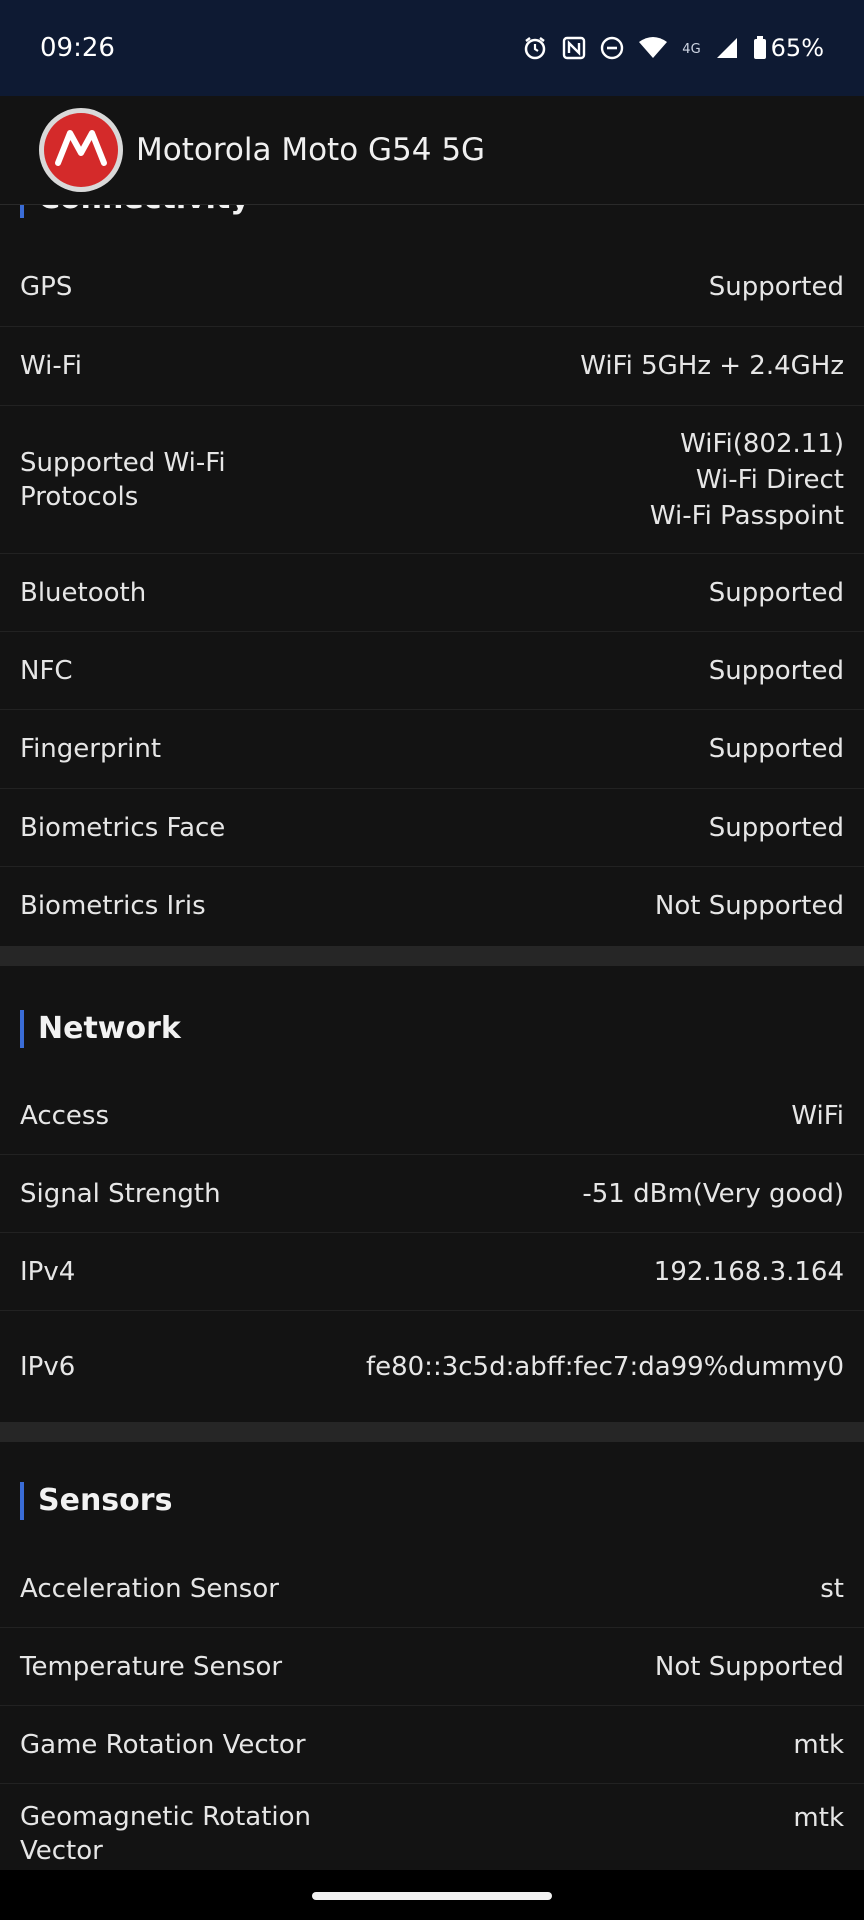  I want to click on spec-value: Wi-Fi Direct, so click(769, 479).